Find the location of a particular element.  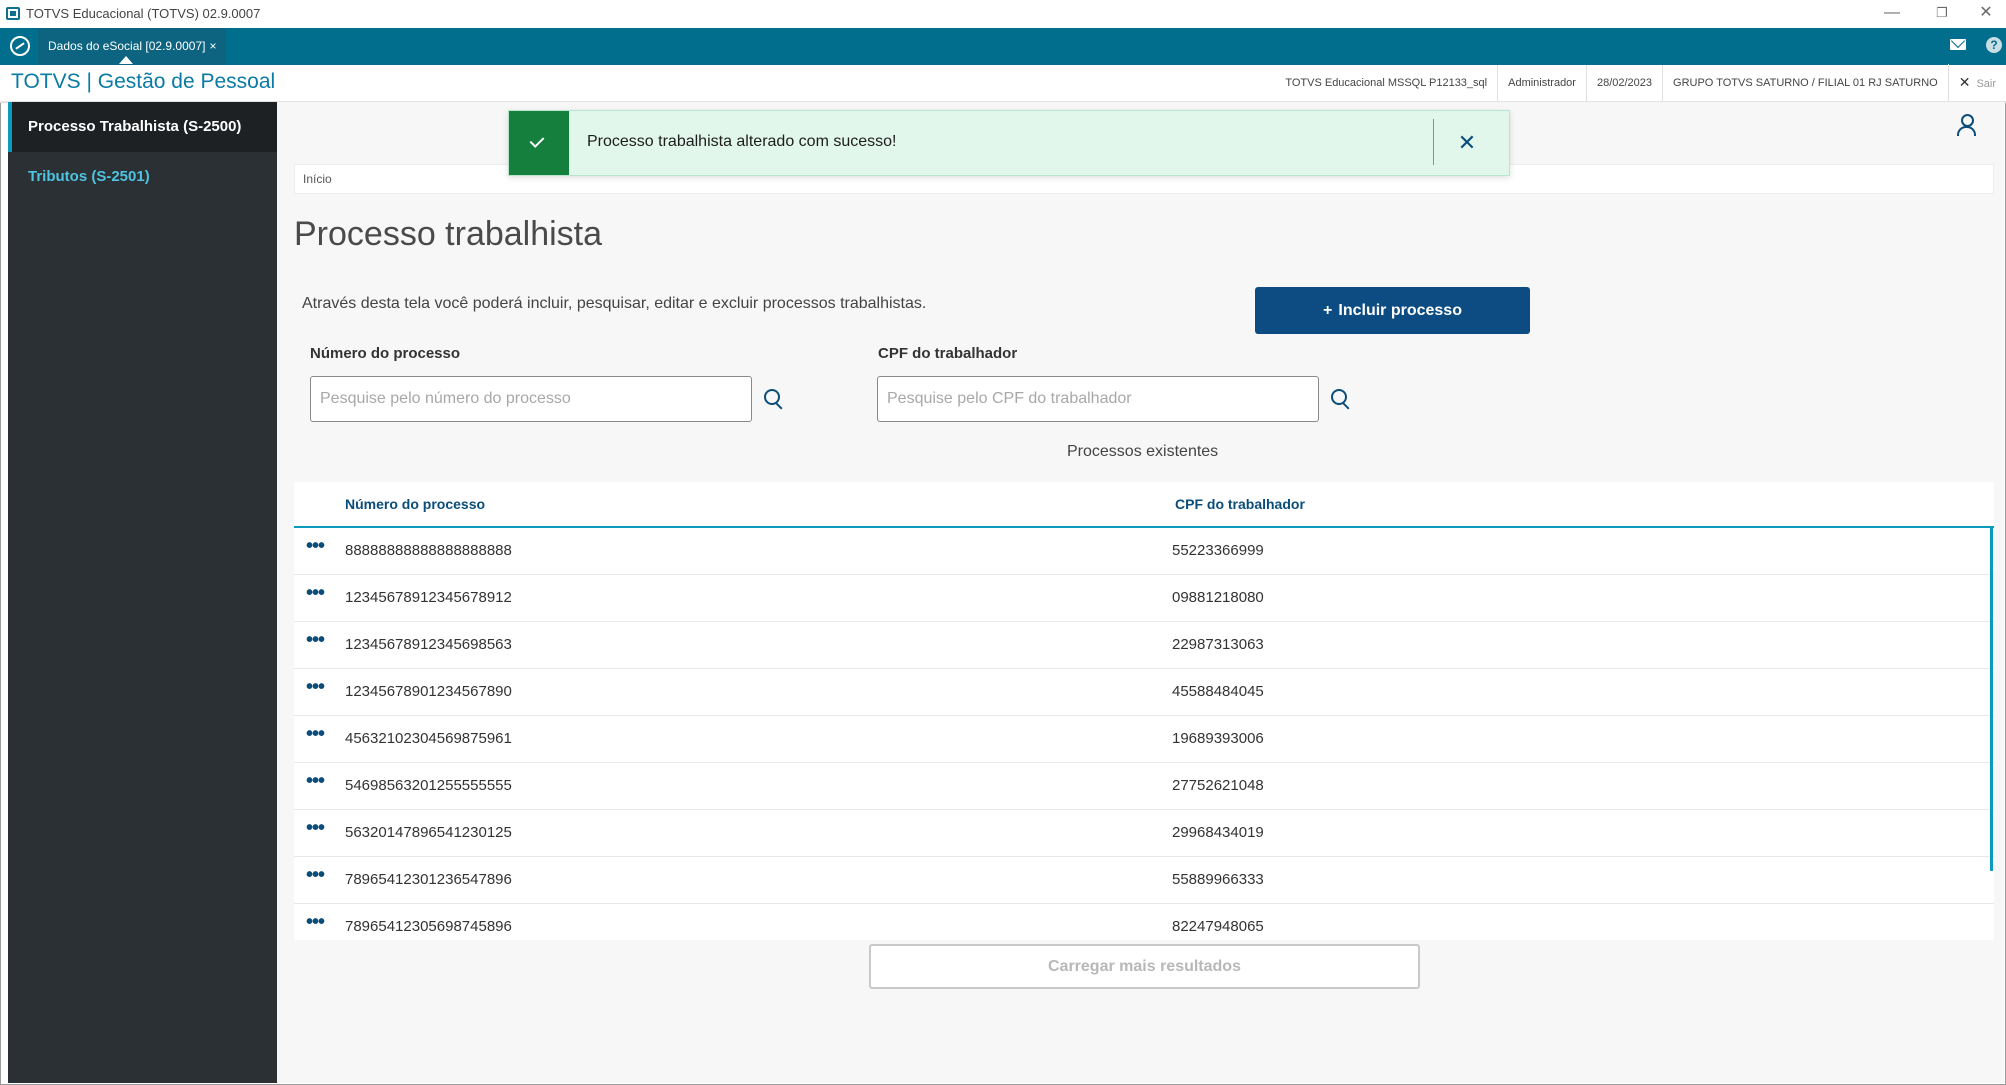

tab-bar: Dados do eSocial [02.9.0007] × ? is located at coordinates (1003, 46).